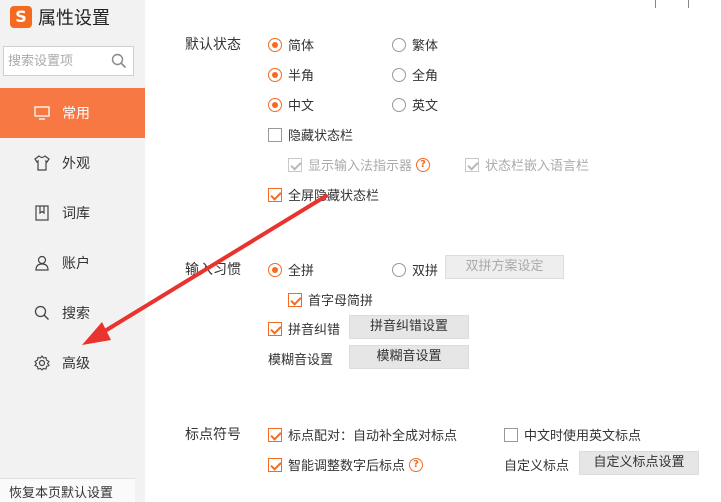 The height and width of the screenshot is (502, 721). Describe the element at coordinates (504, 267) in the screenshot. I see `double-pinyin-settings-button: 双拼方案设定` at that location.